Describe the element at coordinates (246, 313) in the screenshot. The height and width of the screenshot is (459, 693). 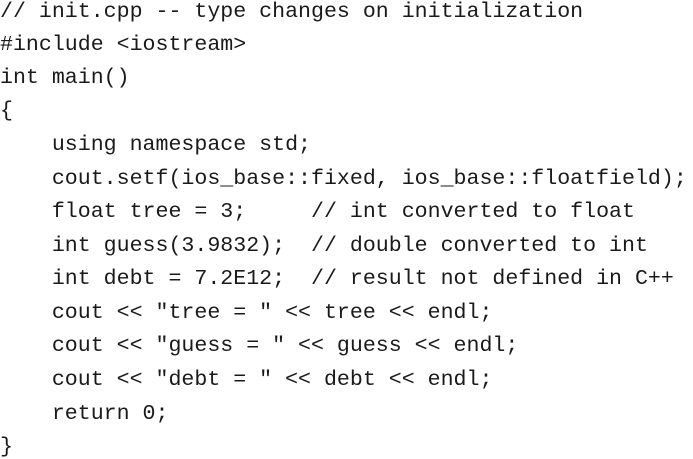
I see `code-line-cout-tree: cout << "tree = " << tree << endl;` at that location.